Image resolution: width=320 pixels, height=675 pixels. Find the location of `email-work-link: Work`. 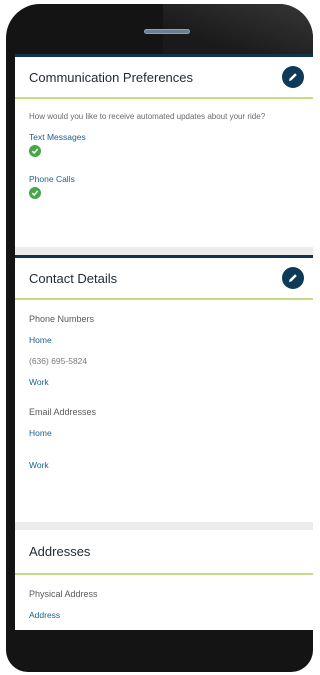

email-work-link: Work is located at coordinates (165, 465).